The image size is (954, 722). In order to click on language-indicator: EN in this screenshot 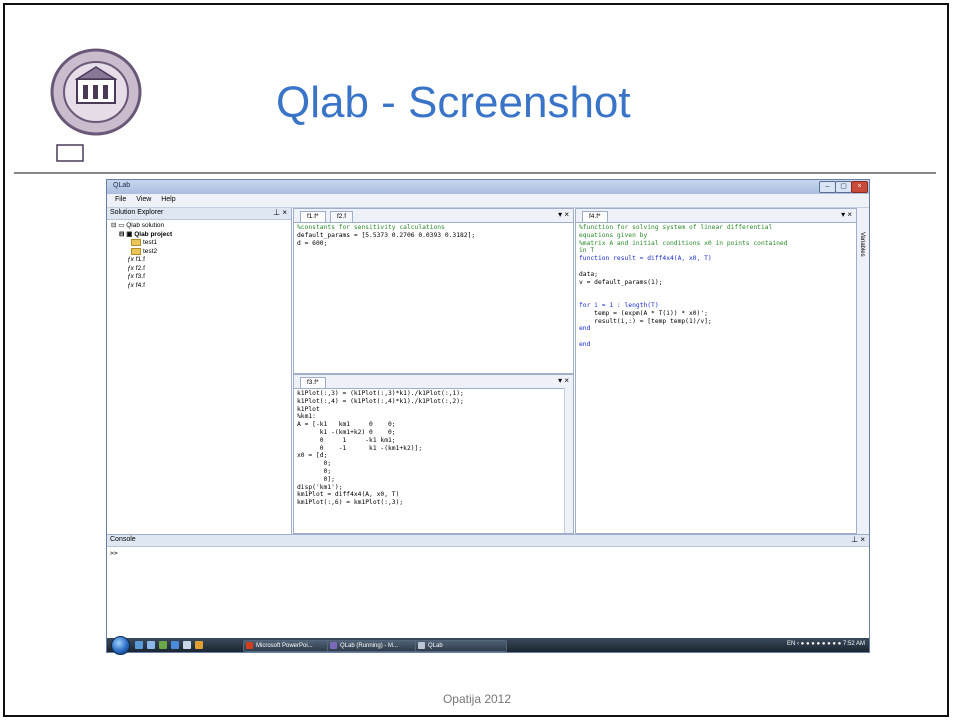, I will do `click(791, 644)`.